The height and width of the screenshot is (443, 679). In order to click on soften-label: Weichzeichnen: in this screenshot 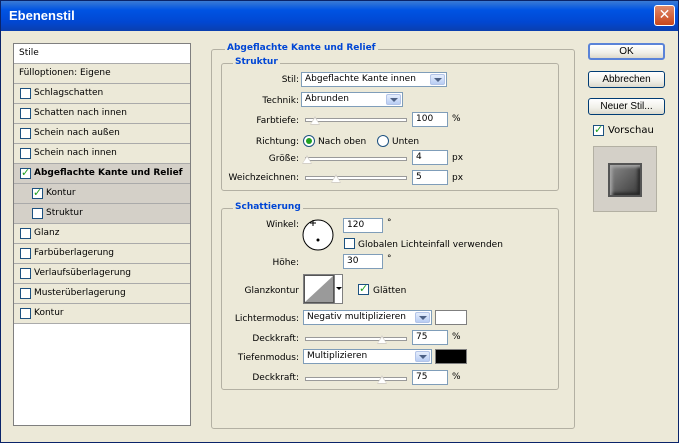, I will do `click(263, 178)`.